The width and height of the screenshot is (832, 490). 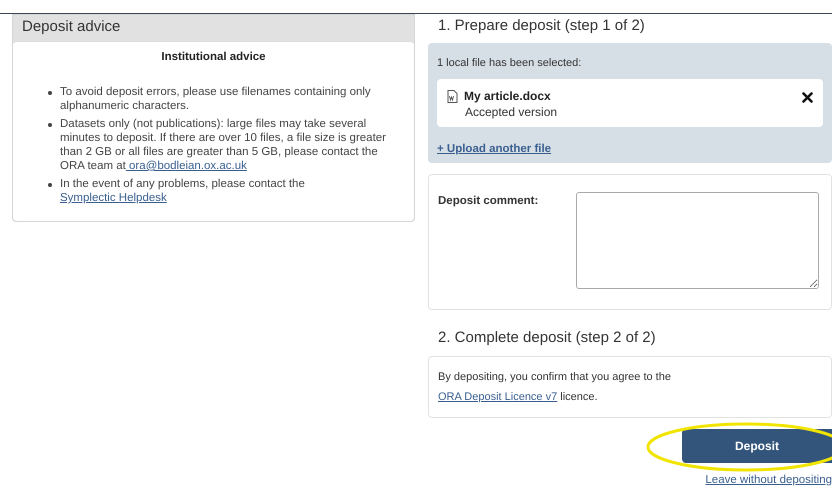 I want to click on advice-link: ora@bodleian.ox.ac.uk, so click(x=186, y=166).